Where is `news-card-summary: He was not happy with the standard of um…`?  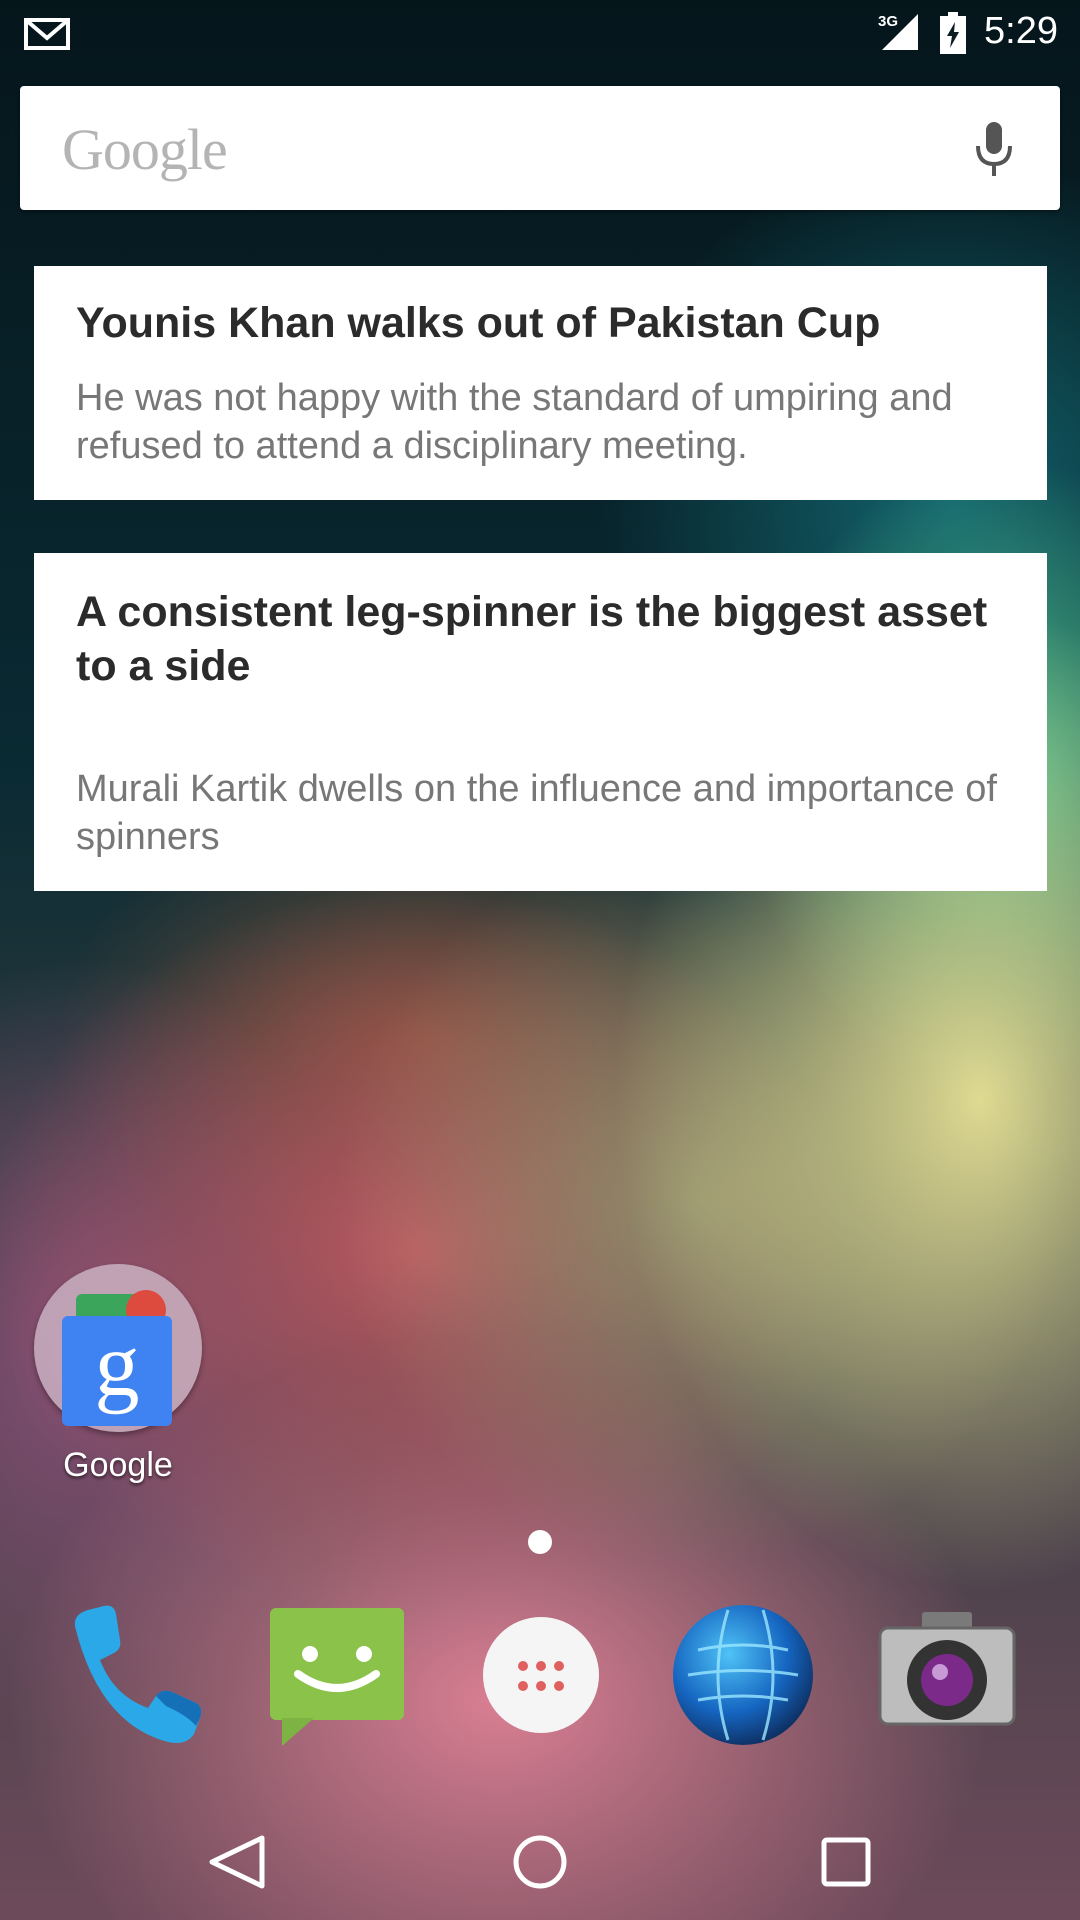
news-card-summary: He was not happy with the standard of um… is located at coordinates (514, 422).